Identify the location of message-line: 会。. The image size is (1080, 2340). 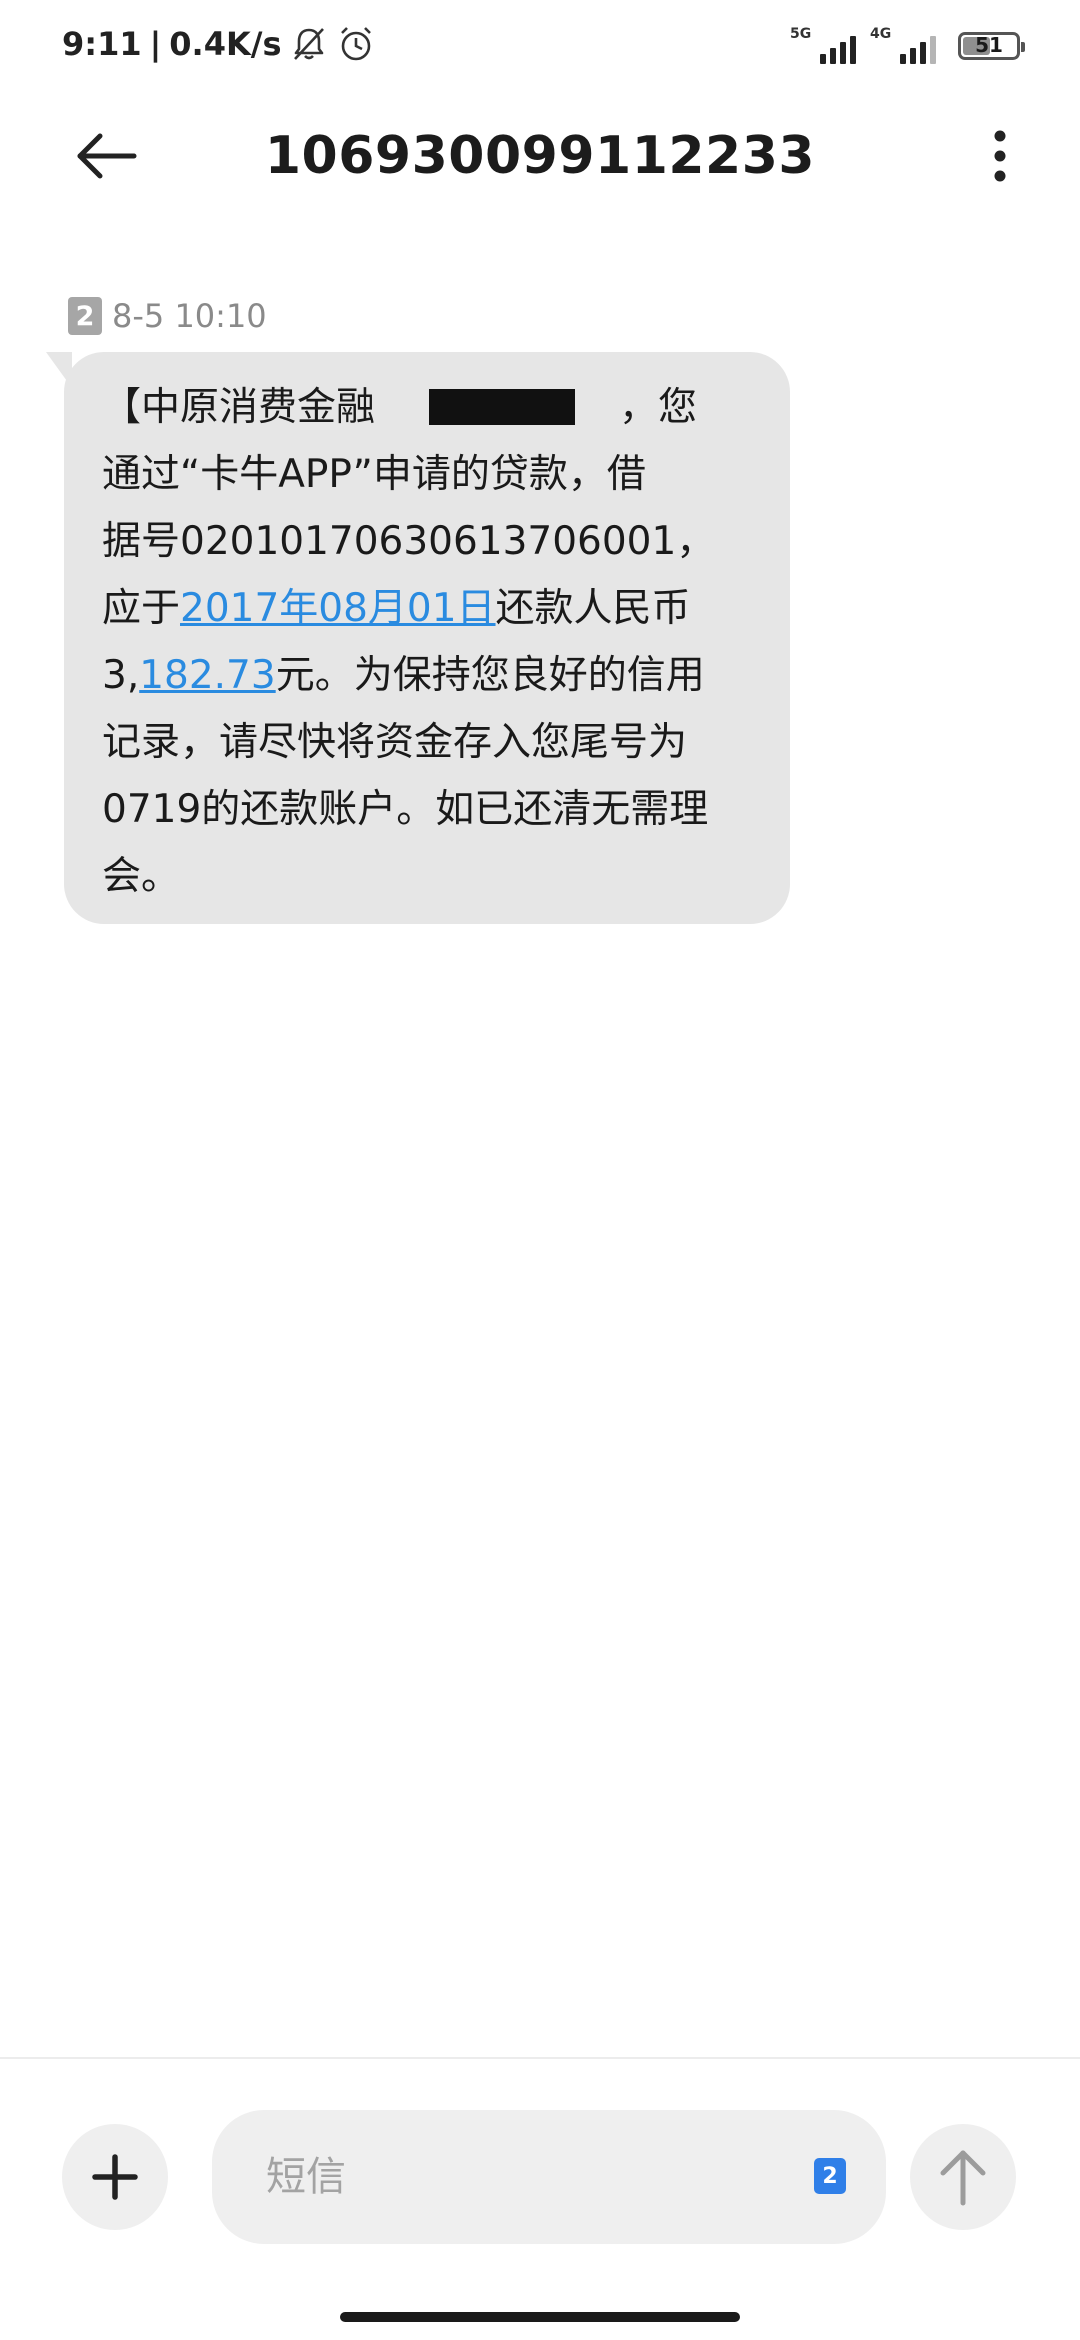
(141, 876).